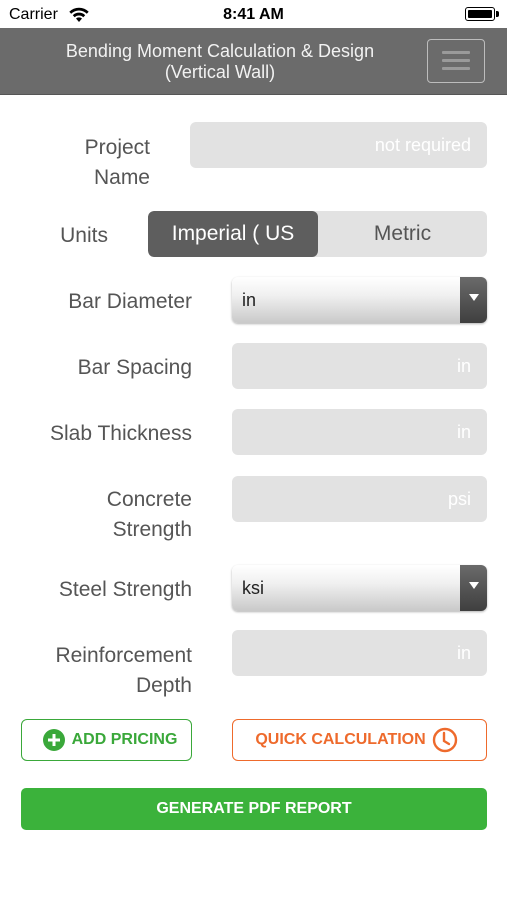 This screenshot has height=900, width=507. I want to click on reinforcement-depth-label-line2: Depth, so click(163, 685).